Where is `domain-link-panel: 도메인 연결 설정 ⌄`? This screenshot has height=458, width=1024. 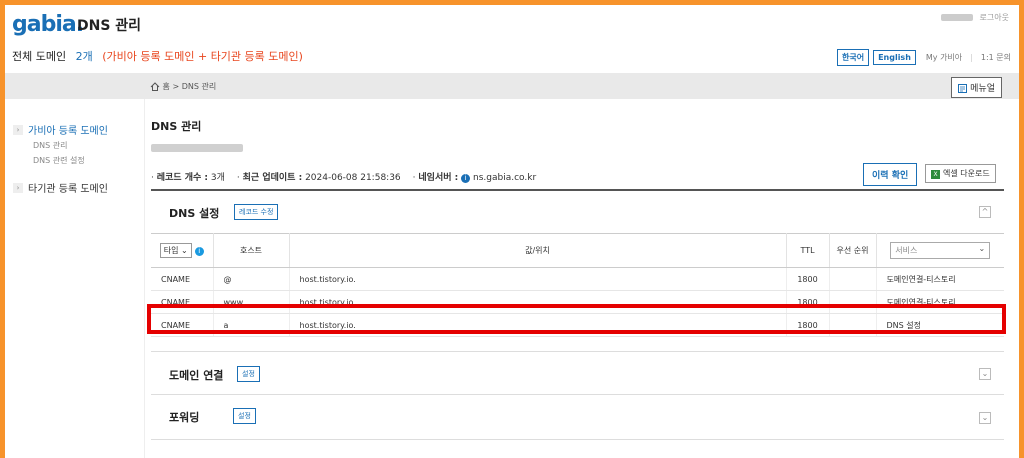
domain-link-panel: 도메인 연결 설정 ⌄ is located at coordinates (577, 373).